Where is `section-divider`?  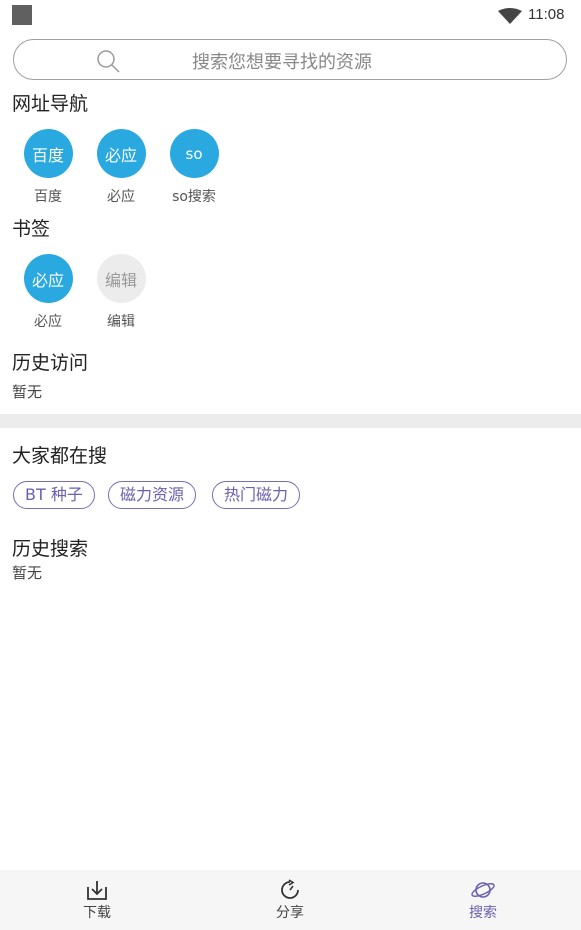 section-divider is located at coordinates (290, 421).